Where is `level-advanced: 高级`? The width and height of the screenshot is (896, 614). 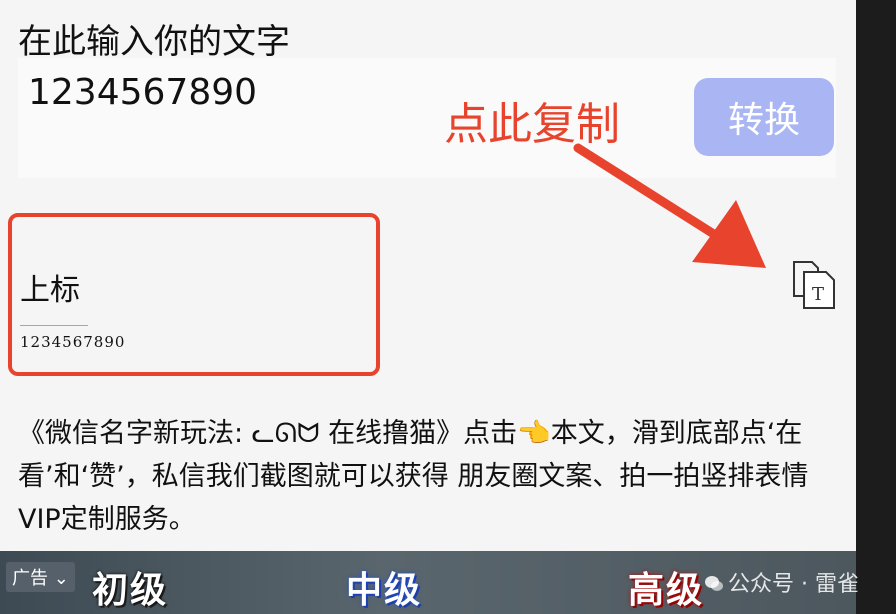 level-advanced: 高级 is located at coordinates (666, 590).